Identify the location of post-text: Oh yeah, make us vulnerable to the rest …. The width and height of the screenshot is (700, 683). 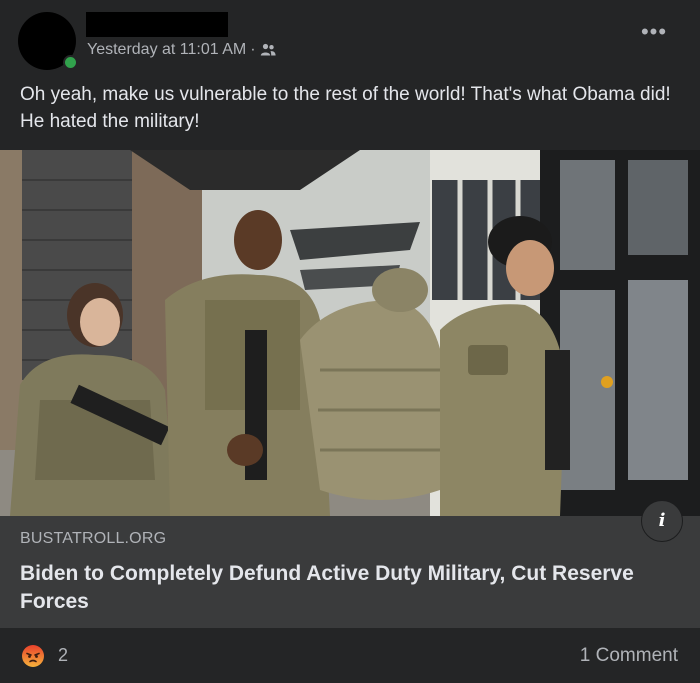
(345, 108).